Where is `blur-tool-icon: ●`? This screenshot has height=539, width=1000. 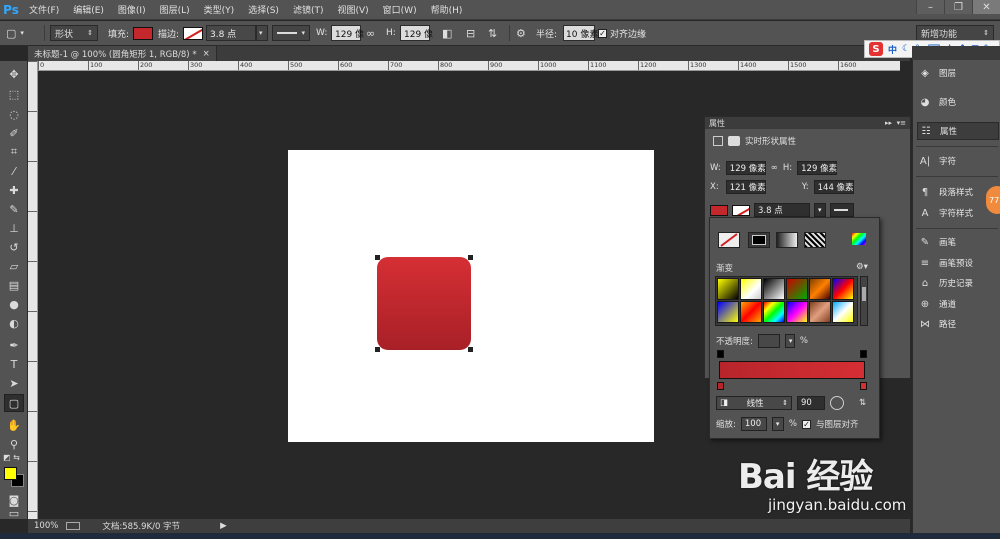 blur-tool-icon: ● is located at coordinates (14, 304).